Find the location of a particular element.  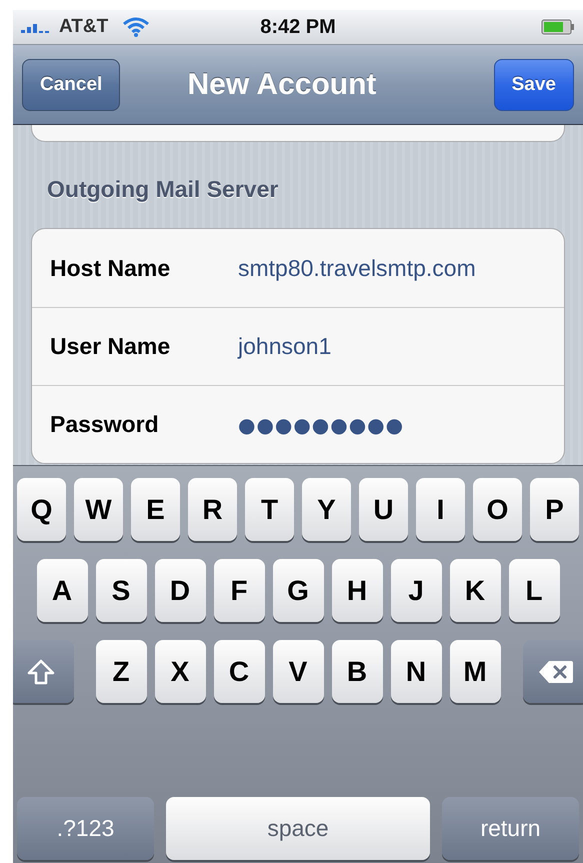

keyboard-key: E is located at coordinates (155, 509).